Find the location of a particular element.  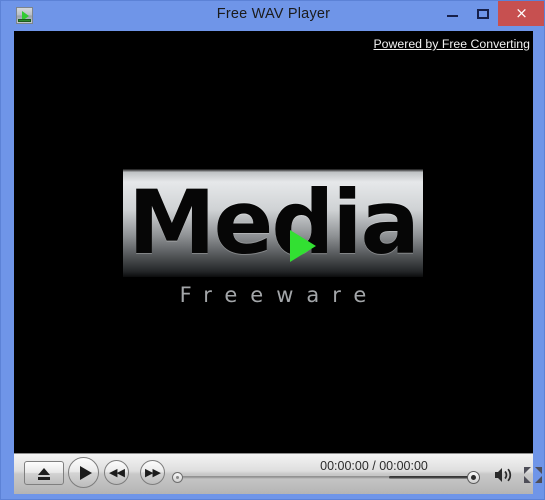

maximize-button is located at coordinates (483, 13).